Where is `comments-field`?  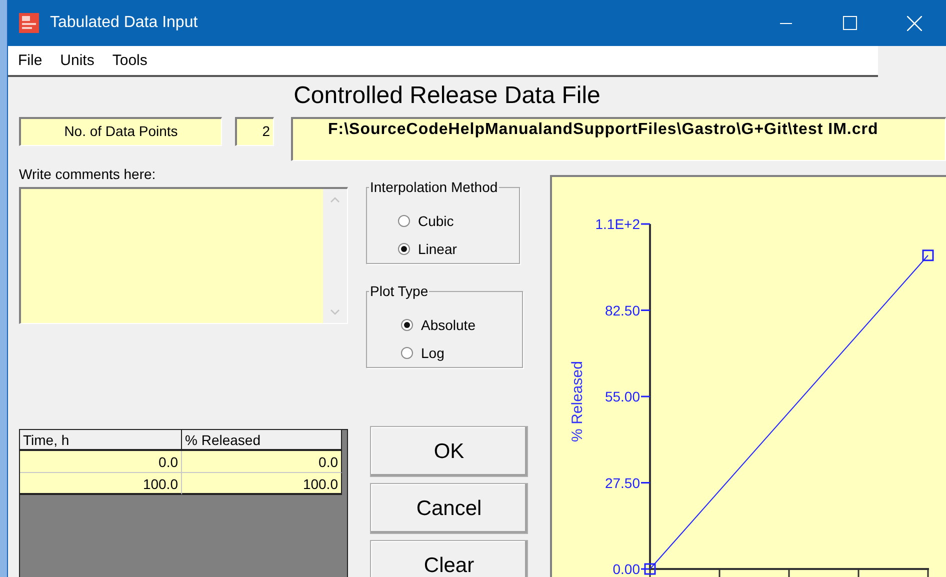 comments-field is located at coordinates (183, 255).